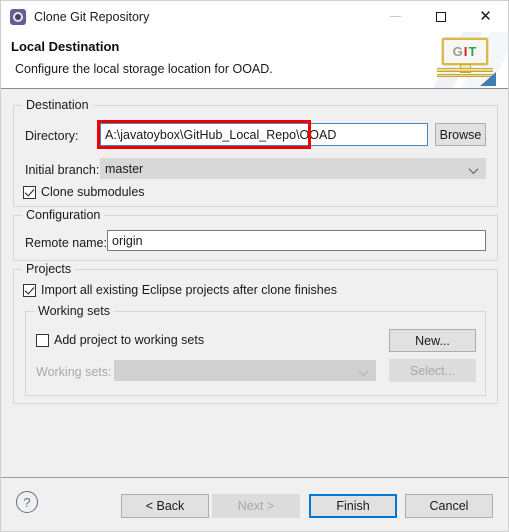  I want to click on git-logo-icon: GIT, so click(466, 61).